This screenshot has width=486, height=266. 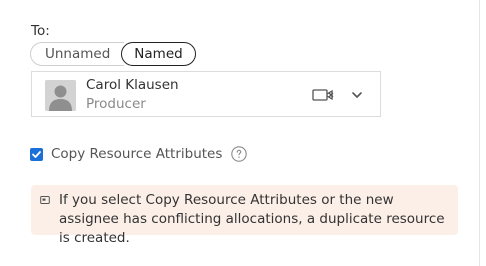 I want to click on notice-icon, so click(x=45, y=200).